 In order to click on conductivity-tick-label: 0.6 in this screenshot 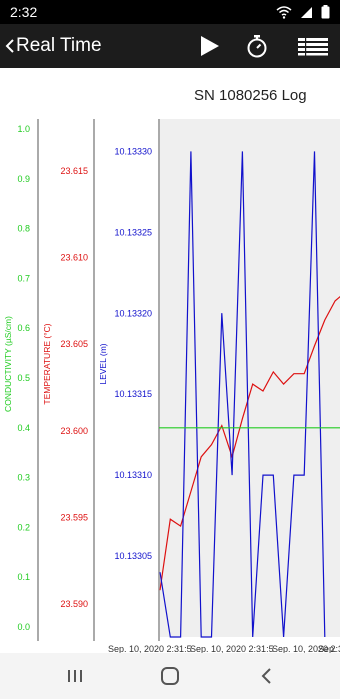, I will do `click(23, 328)`.